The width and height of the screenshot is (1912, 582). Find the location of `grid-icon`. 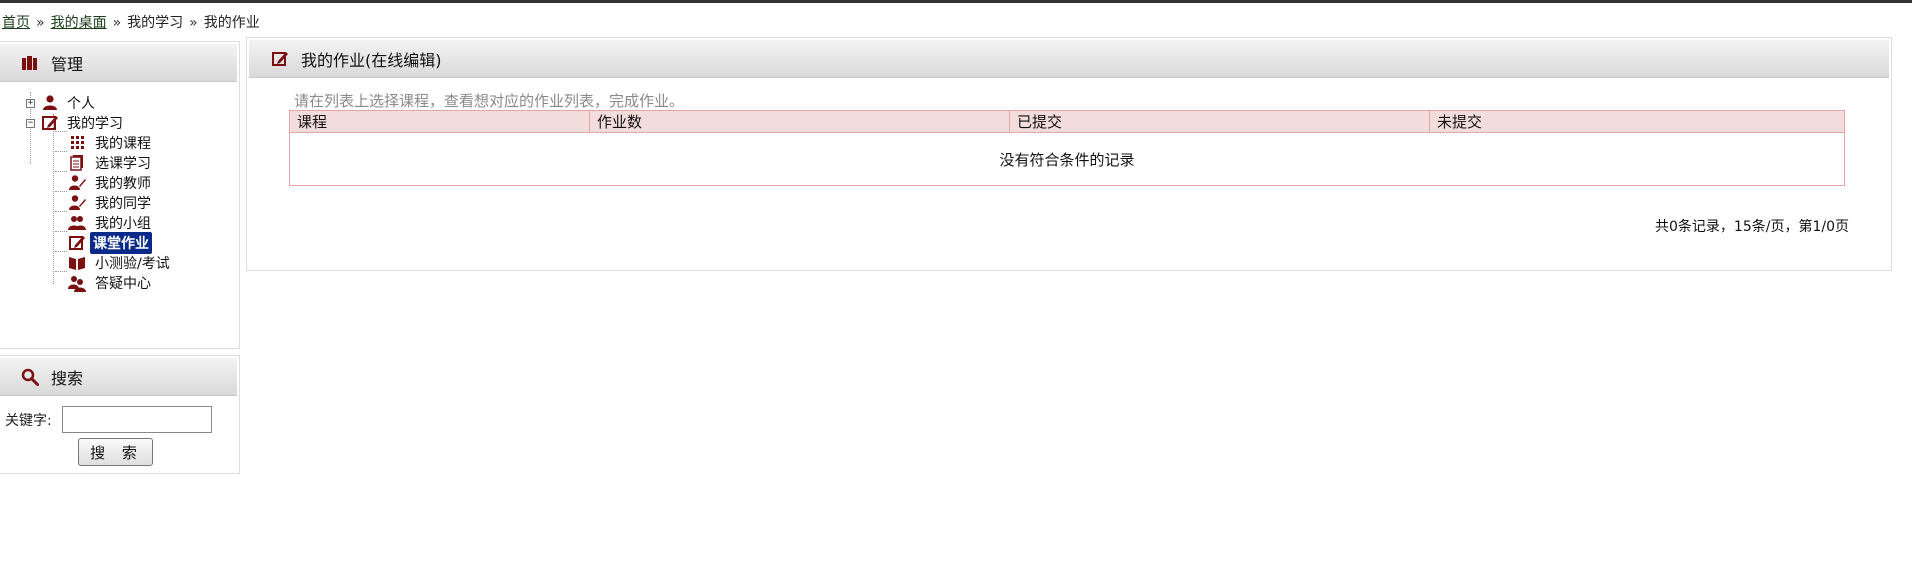

grid-icon is located at coordinates (77, 143).